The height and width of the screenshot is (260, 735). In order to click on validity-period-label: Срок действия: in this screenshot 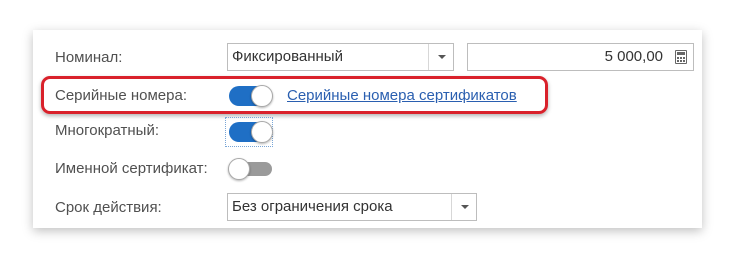, I will do `click(108, 207)`.